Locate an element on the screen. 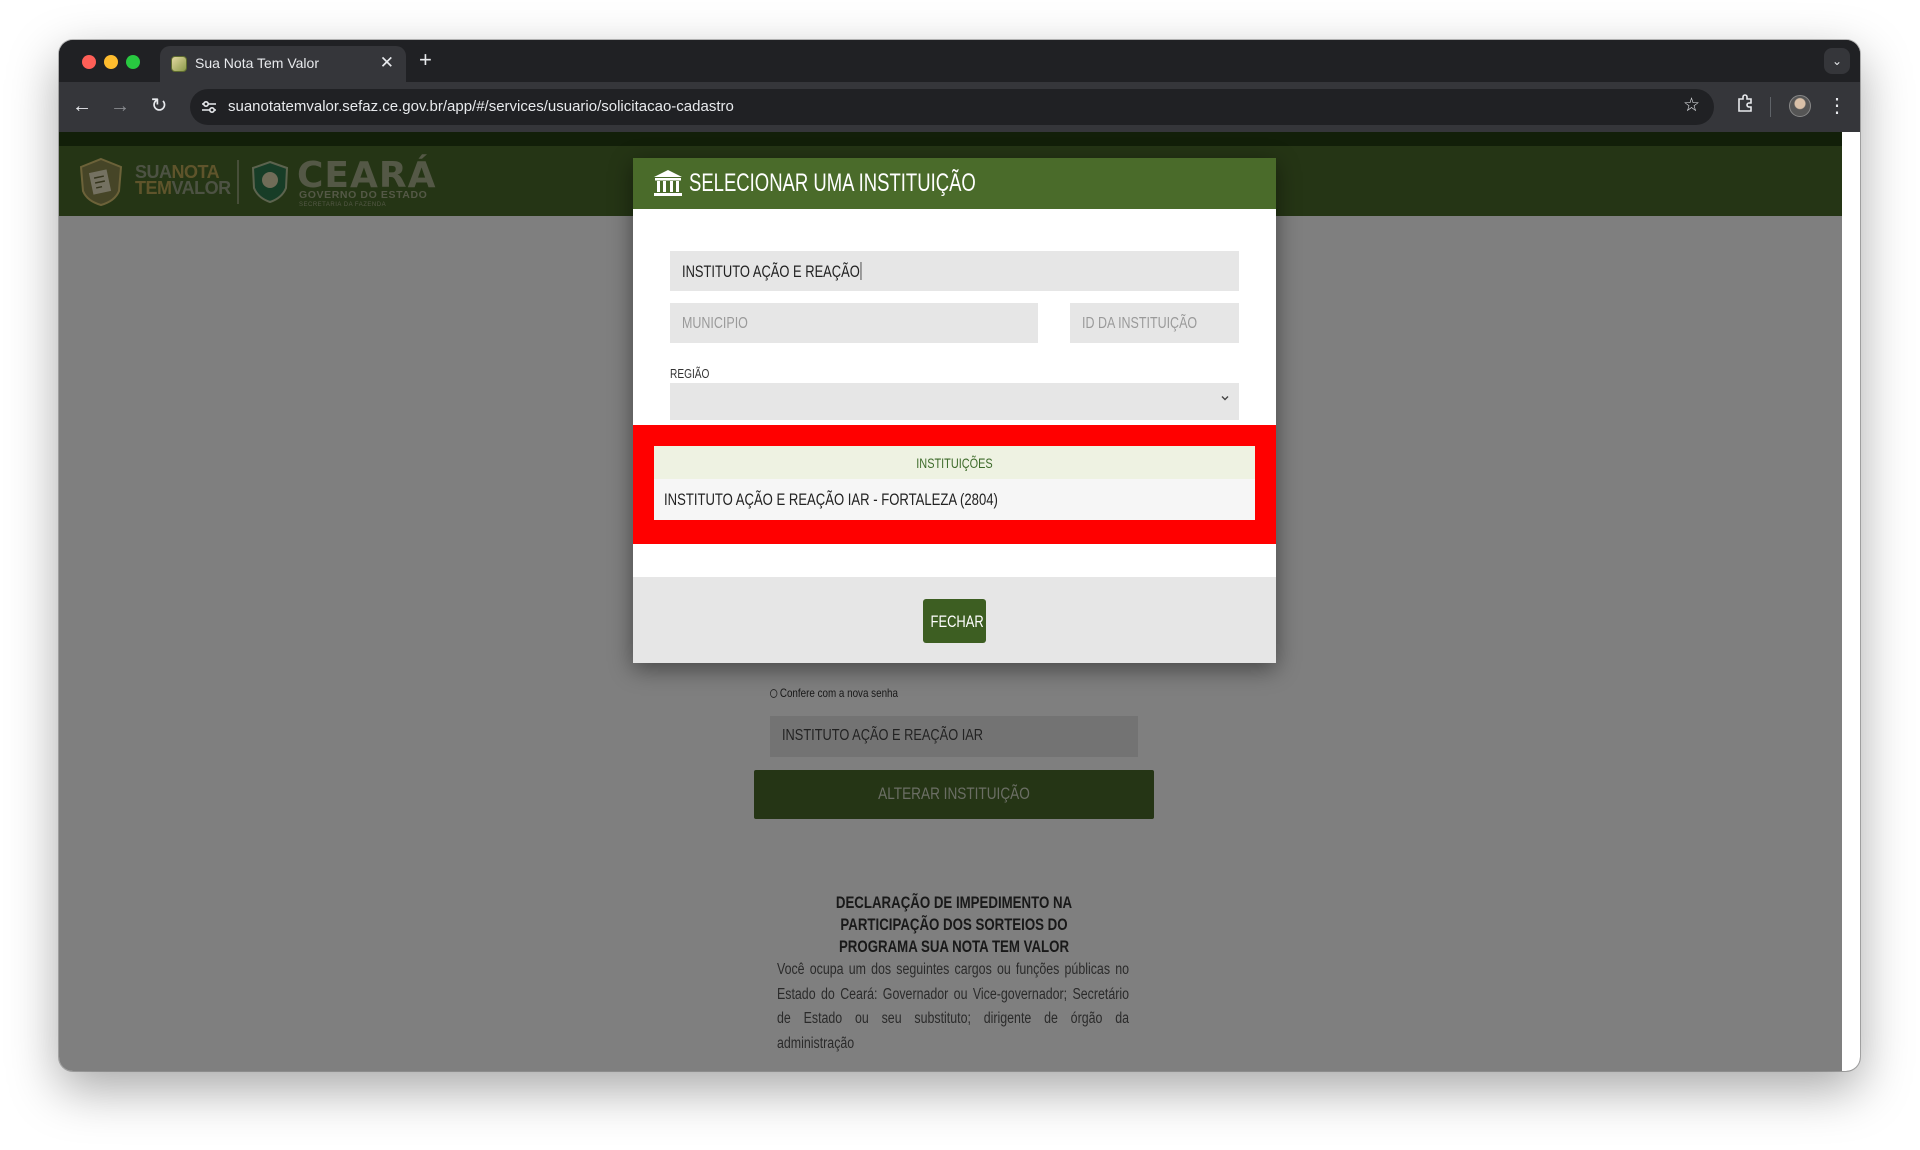 The image size is (1920, 1150). institution-search-input: INSTITUTO AÇÃO E REAÇÃO is located at coordinates (954, 271).